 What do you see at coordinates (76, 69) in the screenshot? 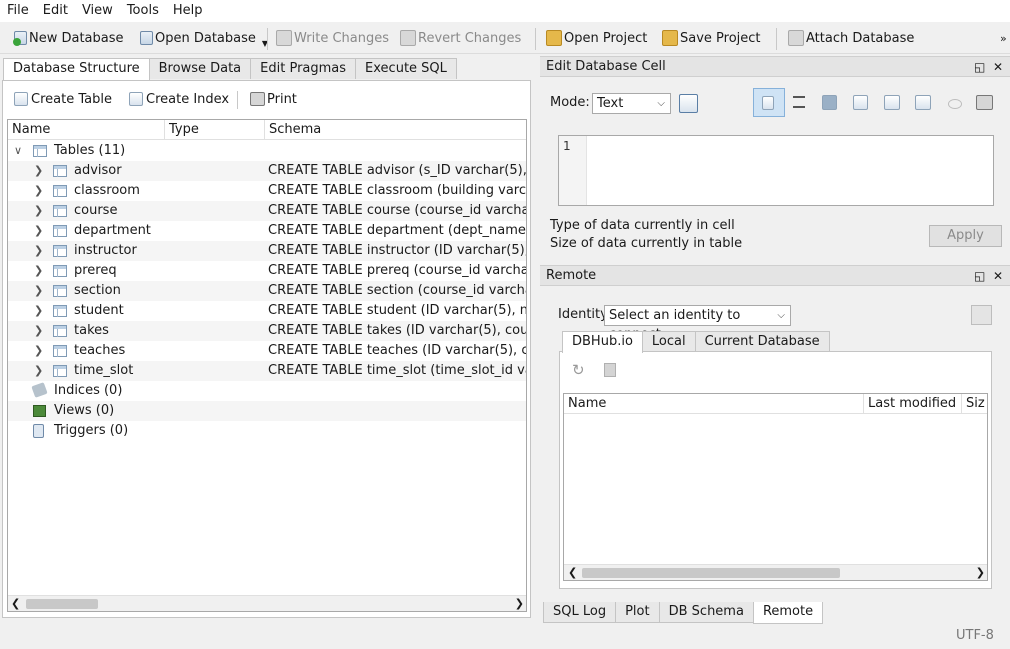
I see `tab-database-structure: Database Structure` at bounding box center [76, 69].